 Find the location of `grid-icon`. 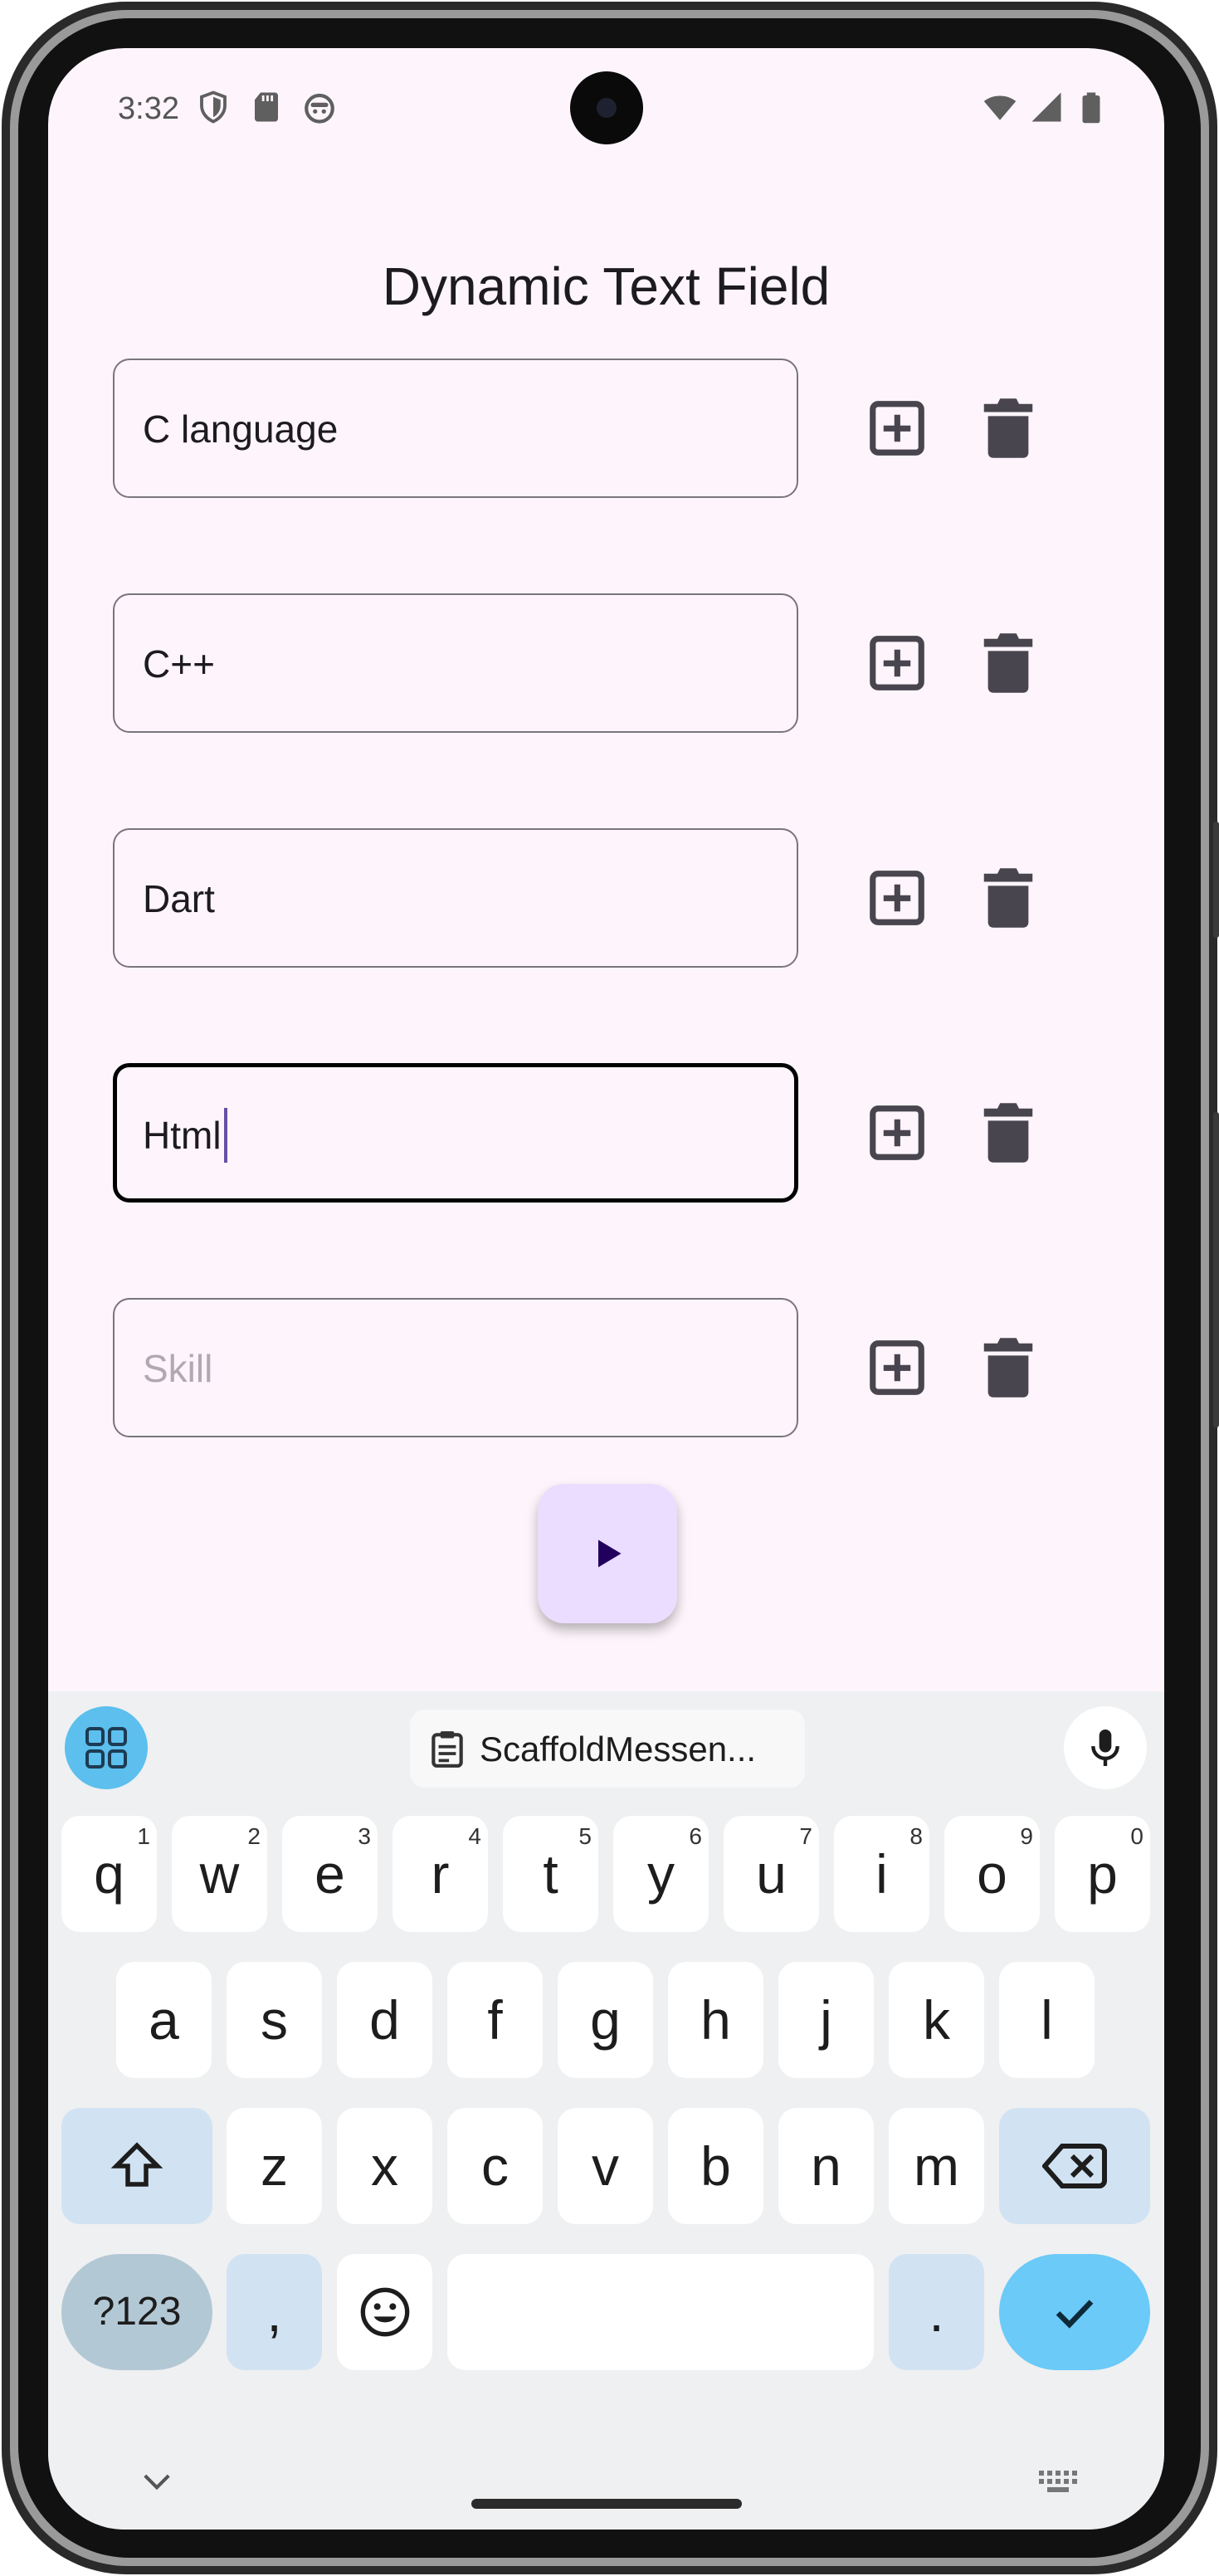

grid-icon is located at coordinates (106, 1748).